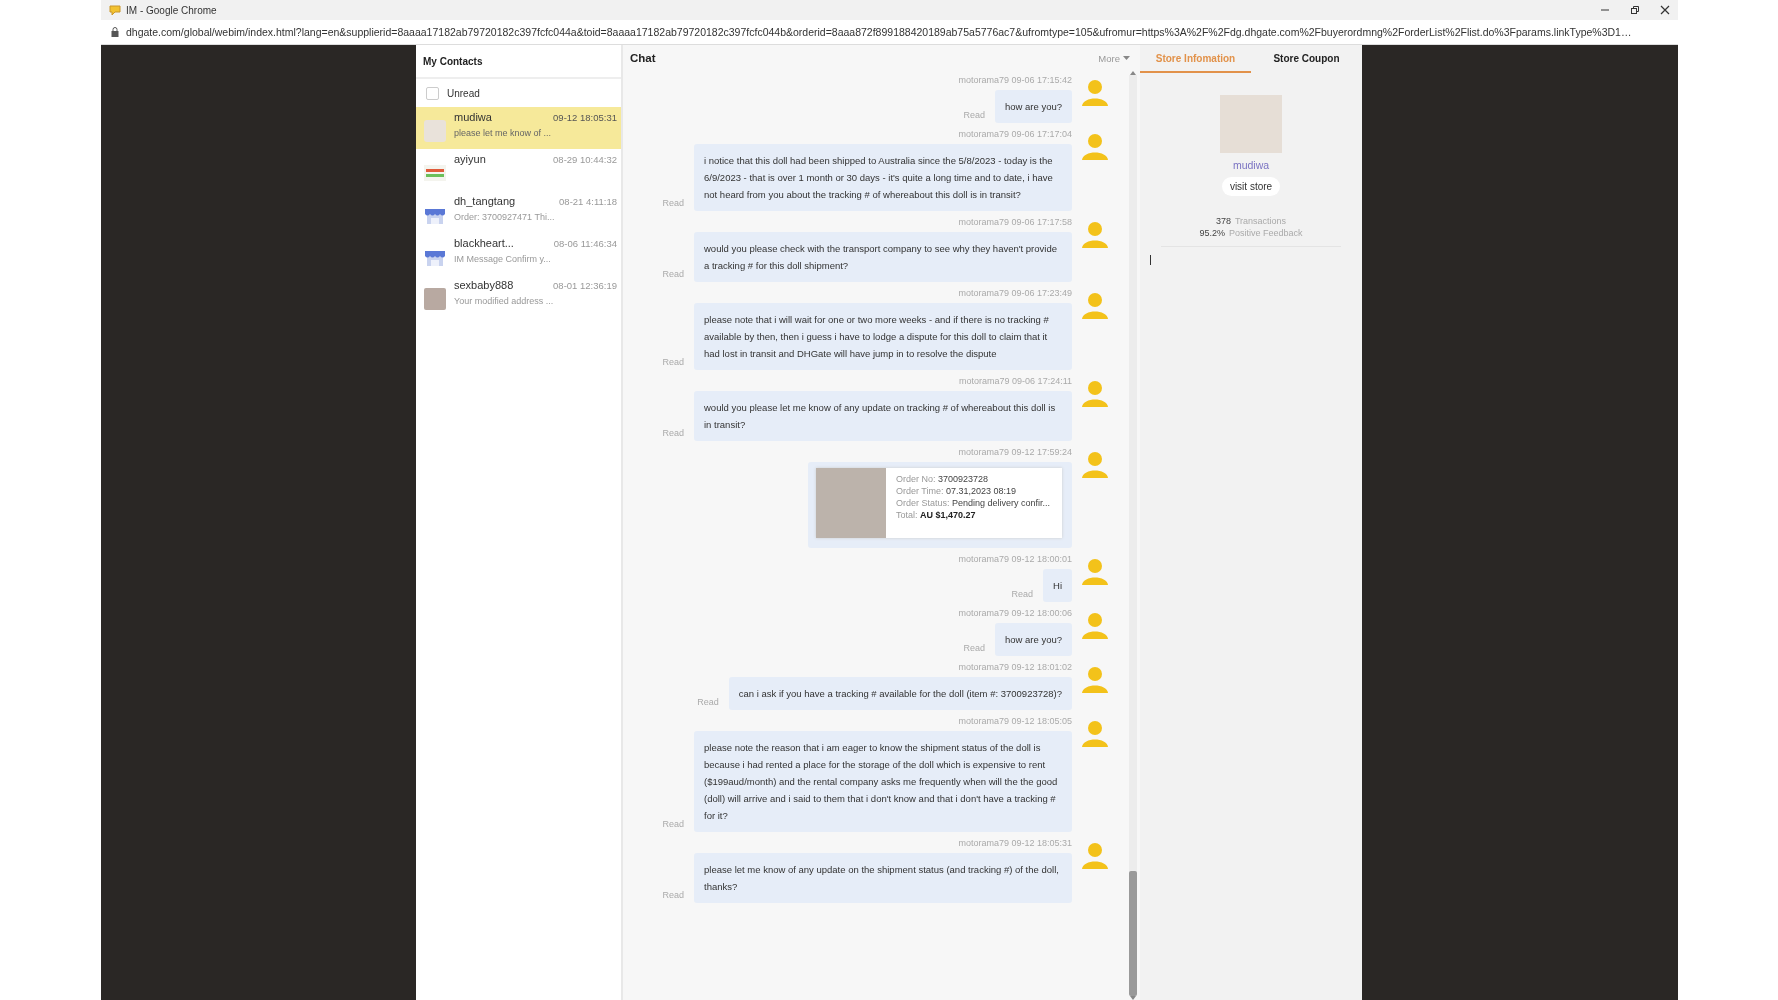 Image resolution: width=1778 pixels, height=1000 pixels. Describe the element at coordinates (585, 159) in the screenshot. I see `message-time: 08-29 10:44:32` at that location.